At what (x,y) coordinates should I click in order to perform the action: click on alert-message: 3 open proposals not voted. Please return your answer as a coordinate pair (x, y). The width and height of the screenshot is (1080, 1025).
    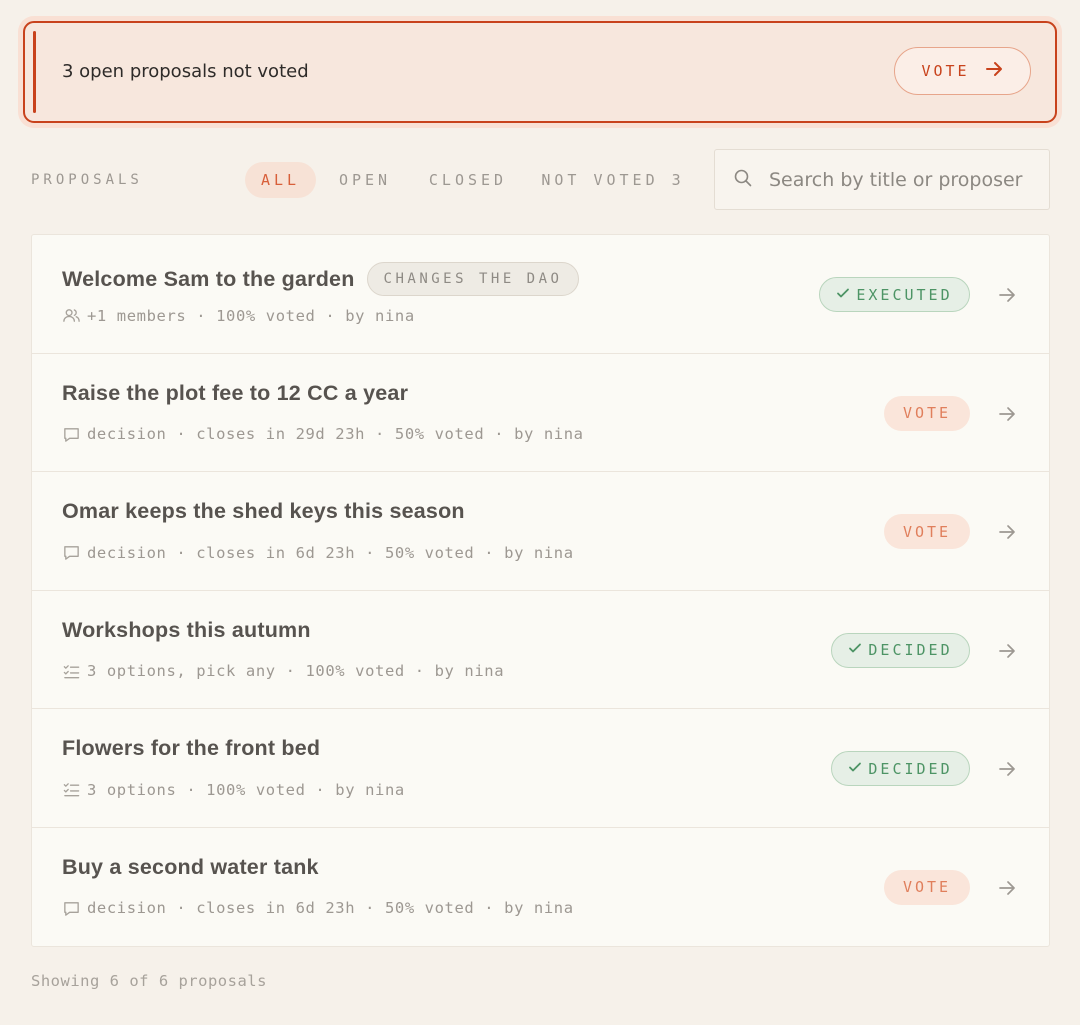
    Looking at the image, I should click on (185, 71).